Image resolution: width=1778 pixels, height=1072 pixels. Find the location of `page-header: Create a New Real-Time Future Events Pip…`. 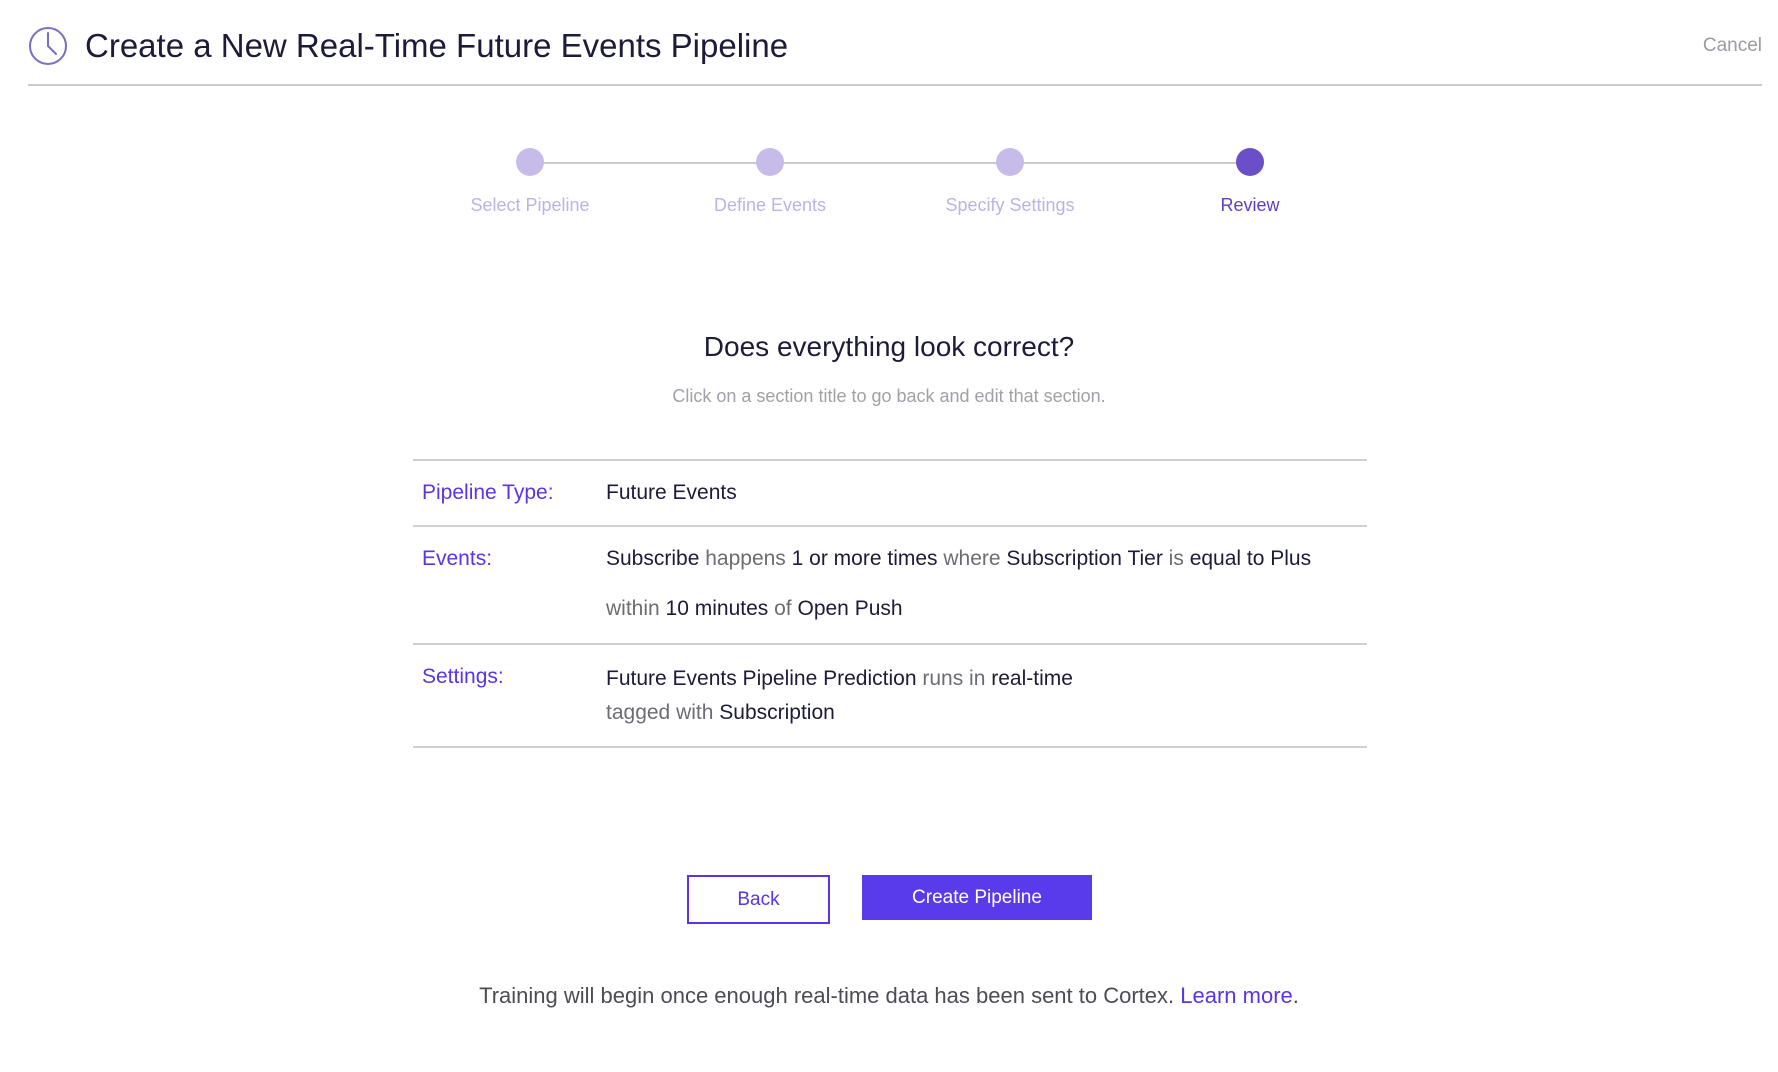

page-header: Create a New Real-Time Future Events Pip… is located at coordinates (895, 43).